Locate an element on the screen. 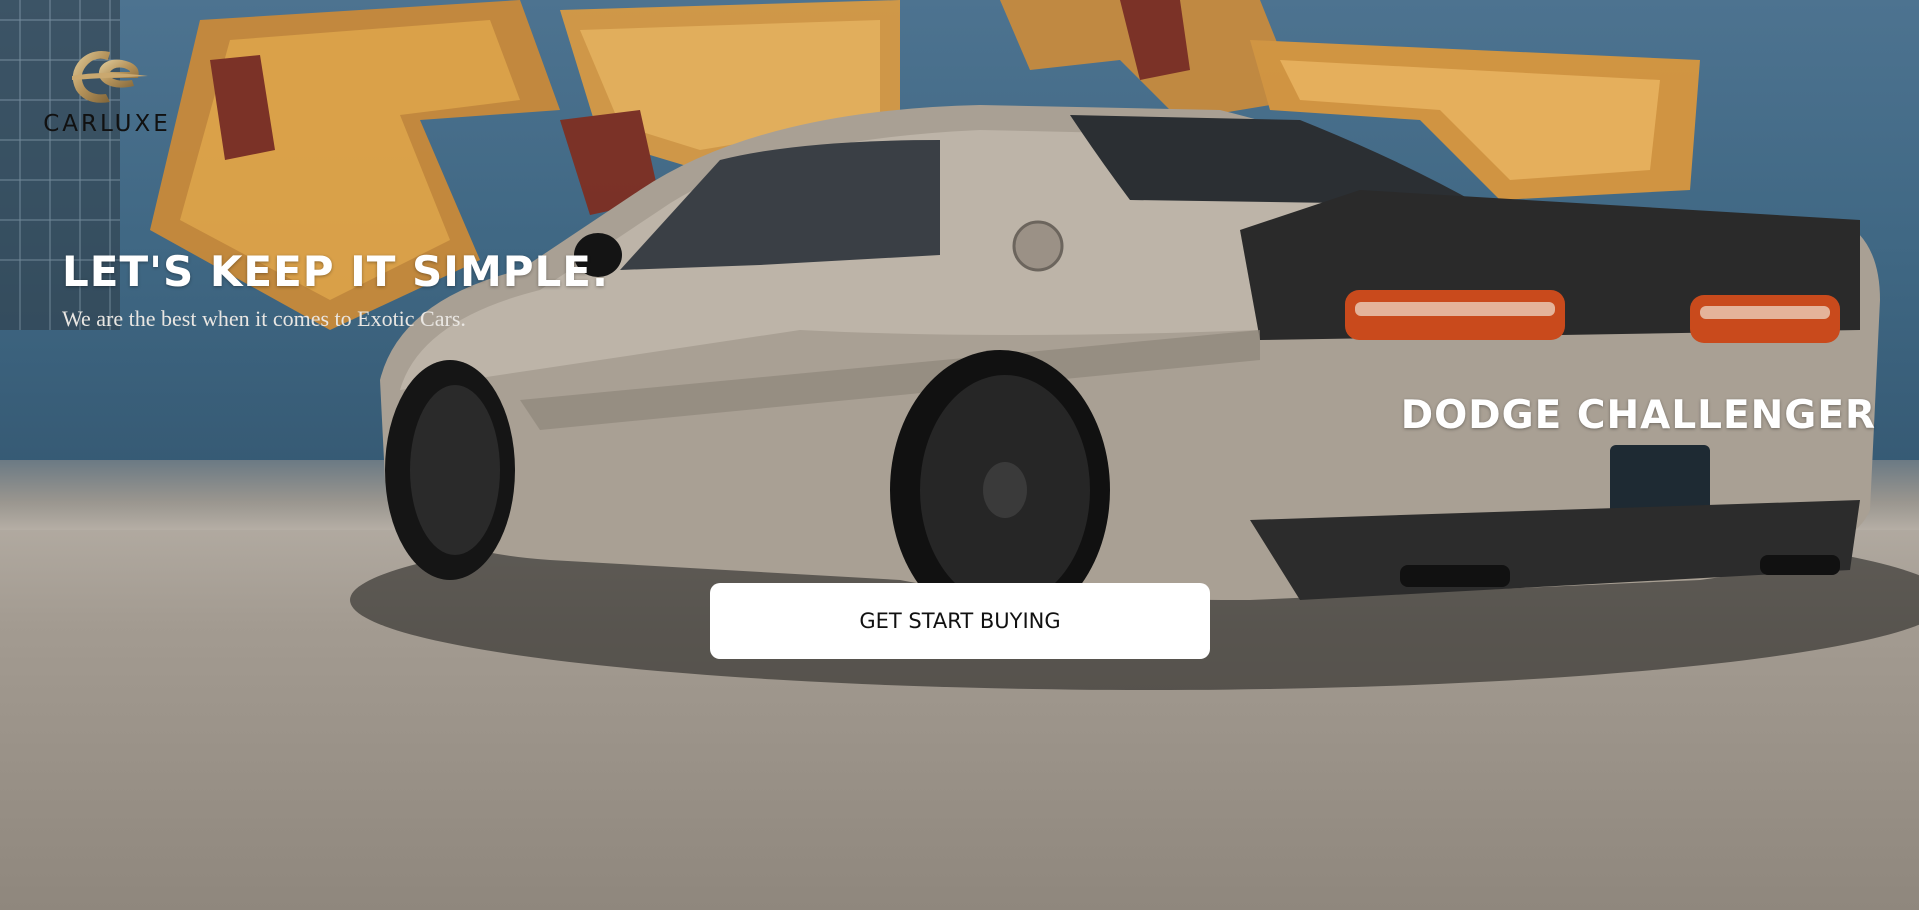  carluxe-logo: CARLUXE is located at coordinates (107, 94).